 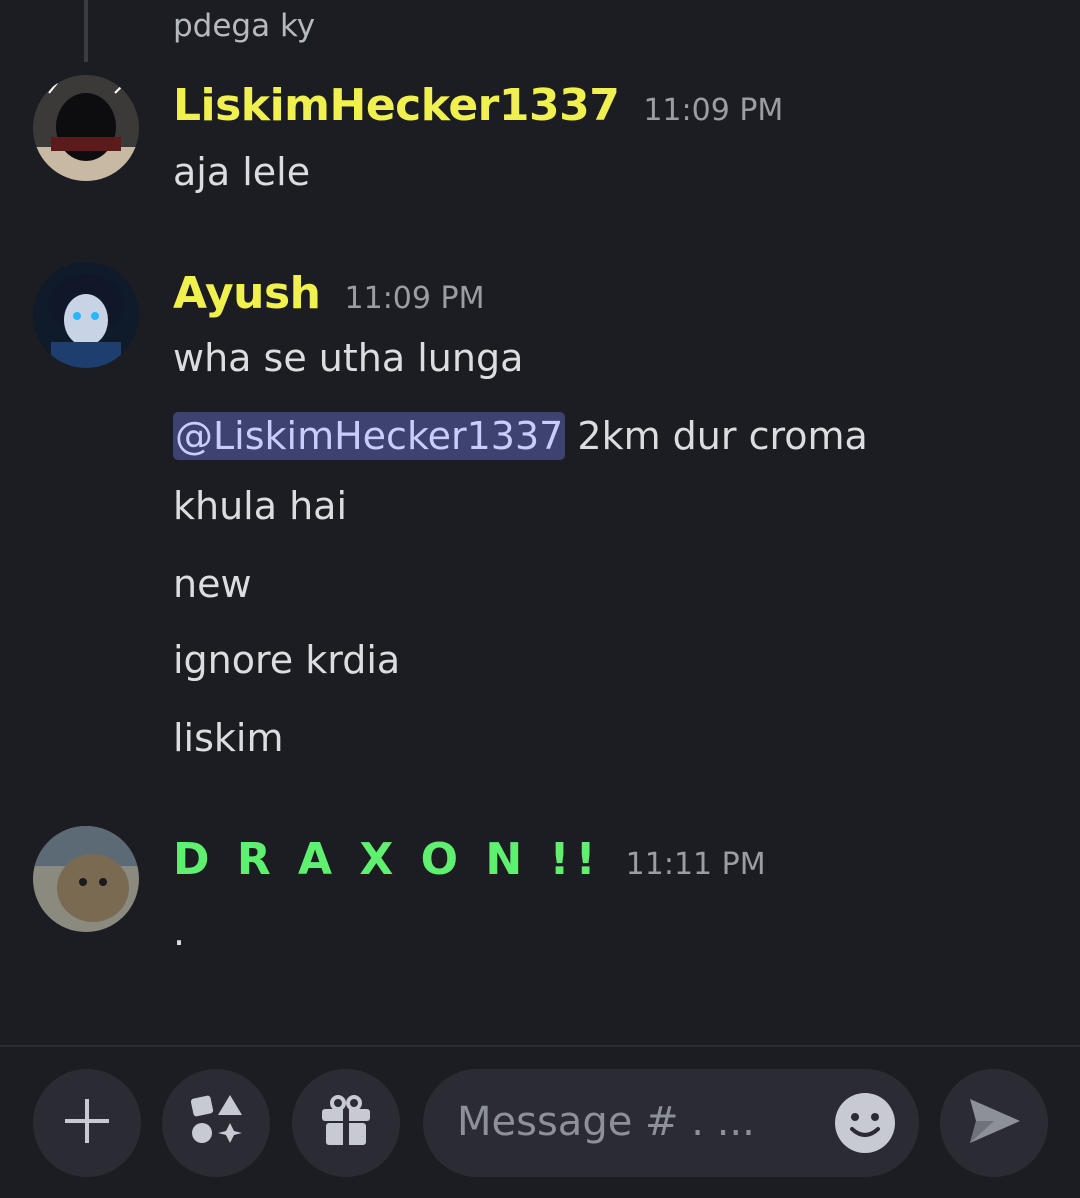 I want to click on message-text: liskim, so click(x=228, y=738).